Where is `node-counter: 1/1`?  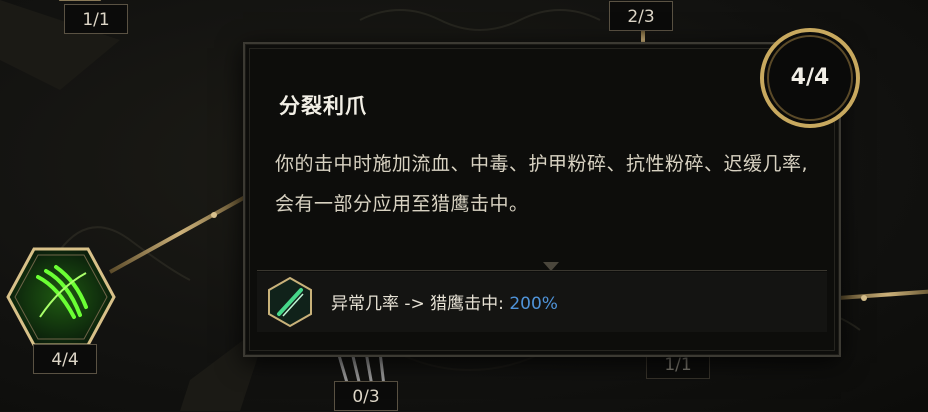
node-counter: 1/1 is located at coordinates (96, 19).